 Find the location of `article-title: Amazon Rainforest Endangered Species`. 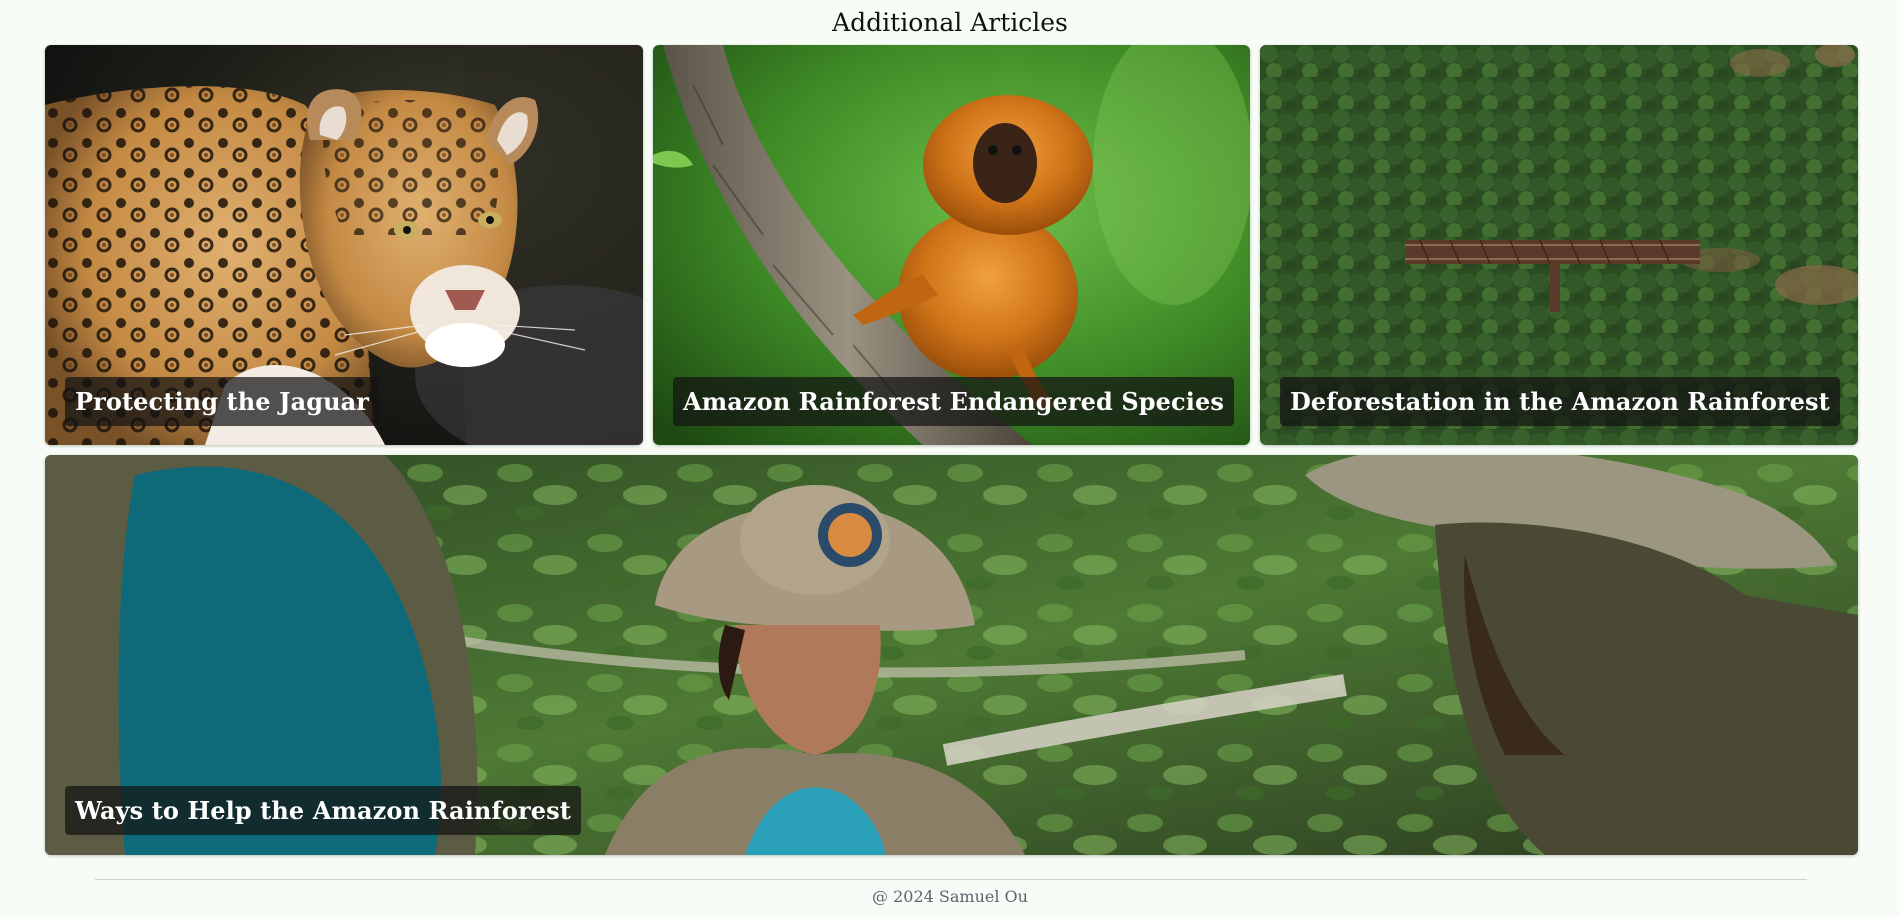

article-title: Amazon Rainforest Endangered Species is located at coordinates (953, 401).